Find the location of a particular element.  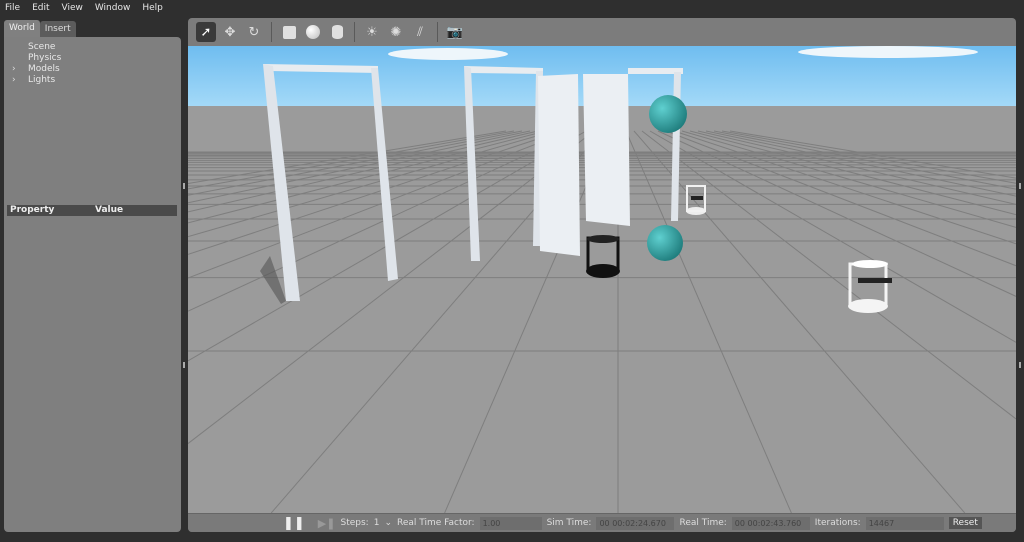

tree-item-lights: › Lights is located at coordinates (35, 80).